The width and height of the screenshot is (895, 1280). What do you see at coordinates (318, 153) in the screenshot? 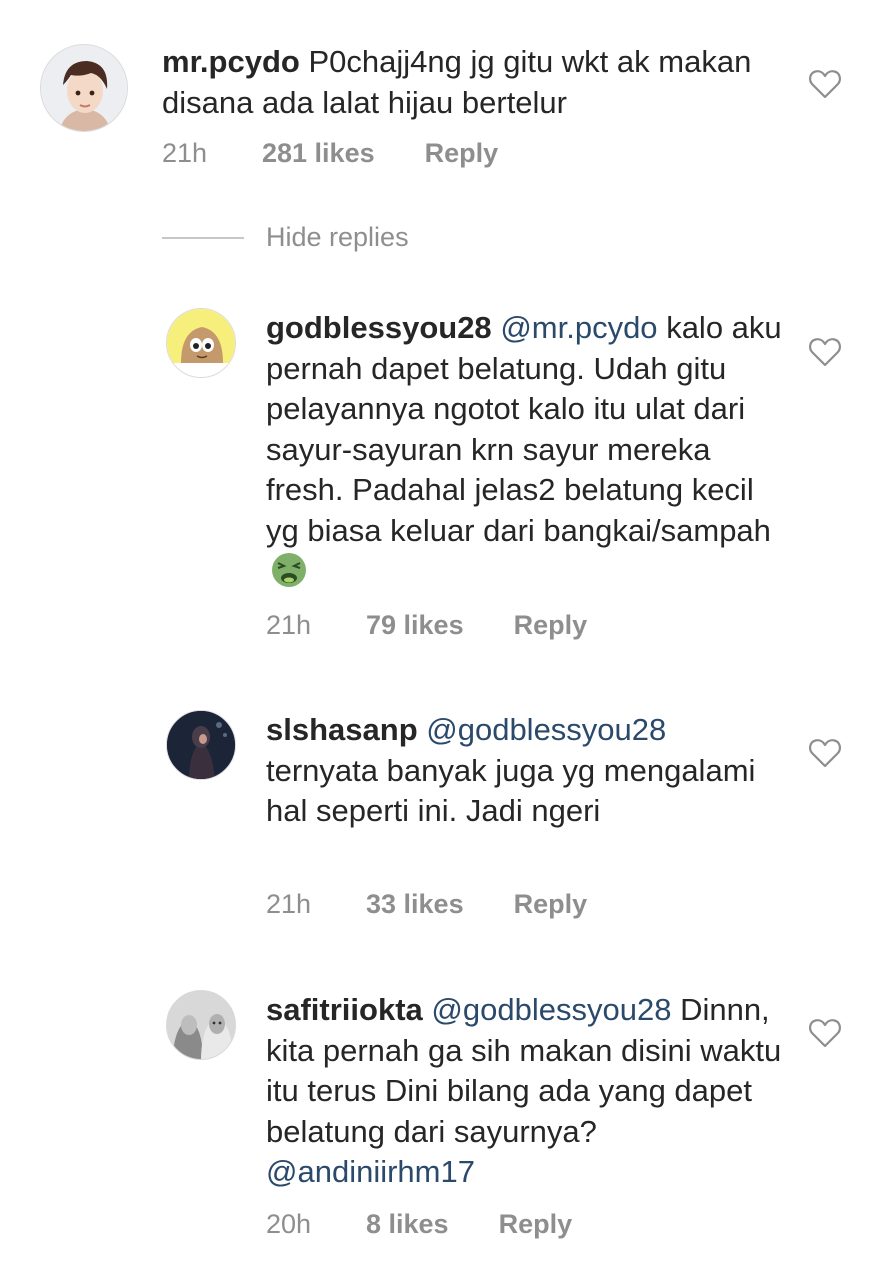
I see `comment-likes: 281 likes` at bounding box center [318, 153].